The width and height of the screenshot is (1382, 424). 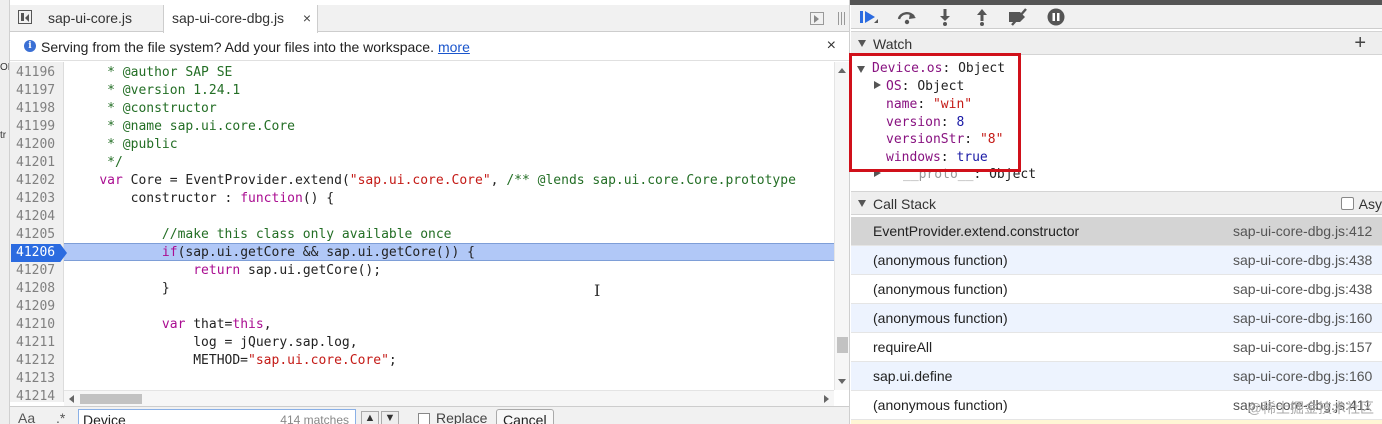 I want to click on find-next-button: ▼, so click(x=390, y=417).